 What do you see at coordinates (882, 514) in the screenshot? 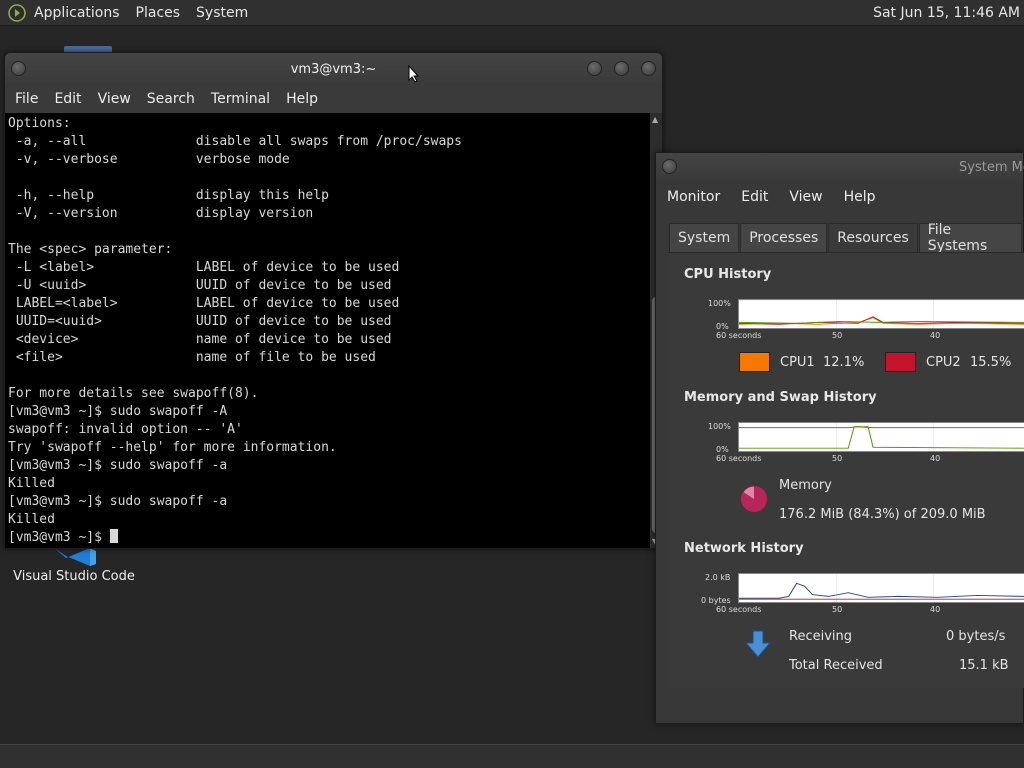
I see `memory-value: 176.2 MiB (84.3%) of 209.0 MiB` at bounding box center [882, 514].